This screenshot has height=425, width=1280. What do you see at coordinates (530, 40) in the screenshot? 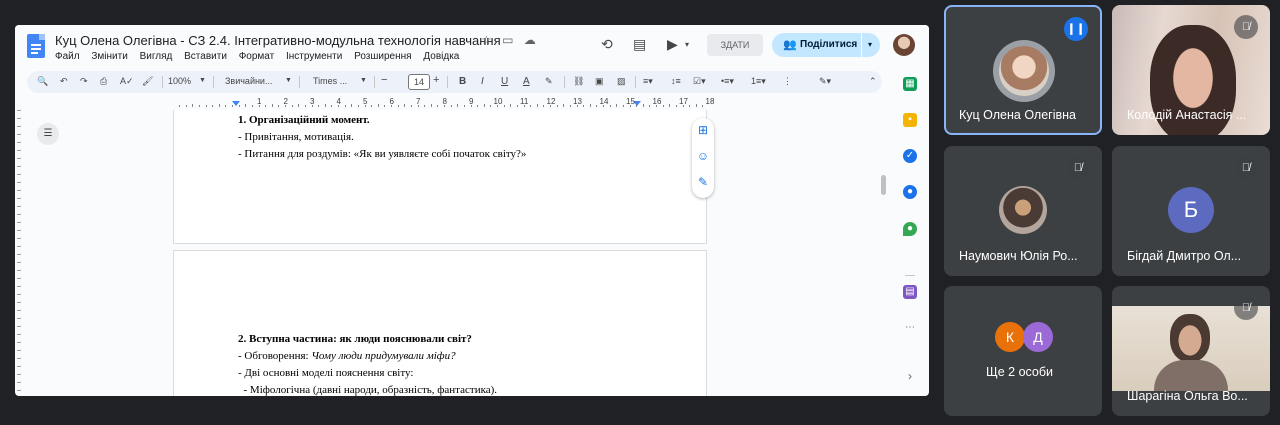
I see `cloud-status-icon: ☁` at bounding box center [530, 40].